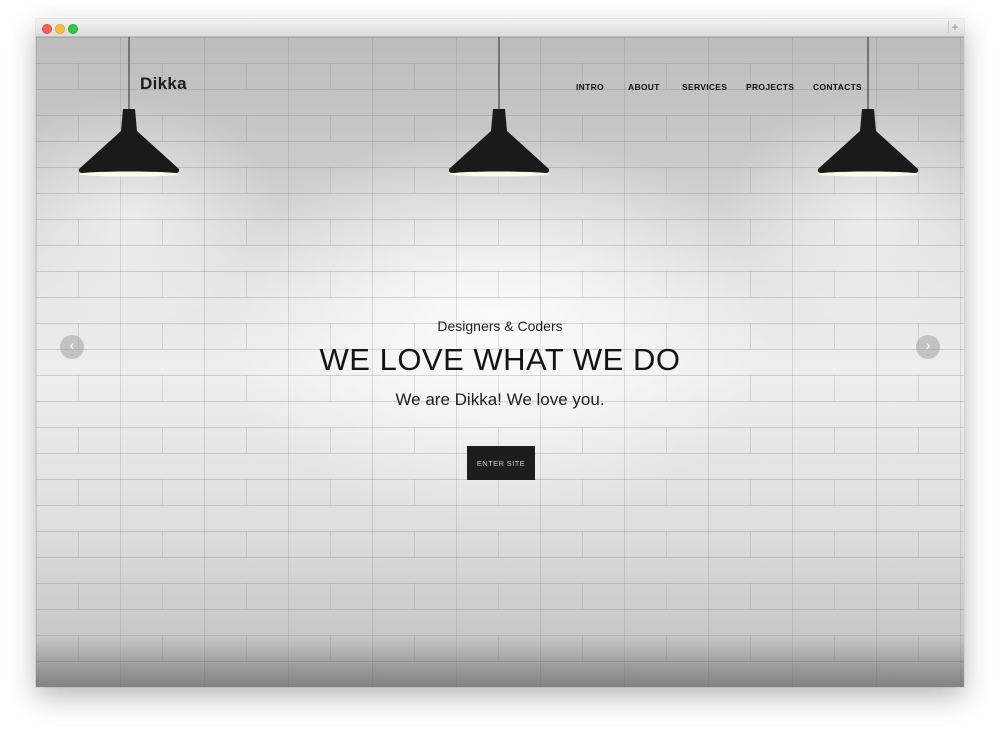 The image size is (1000, 739). What do you see at coordinates (47, 29) in the screenshot?
I see `close-window-button` at bounding box center [47, 29].